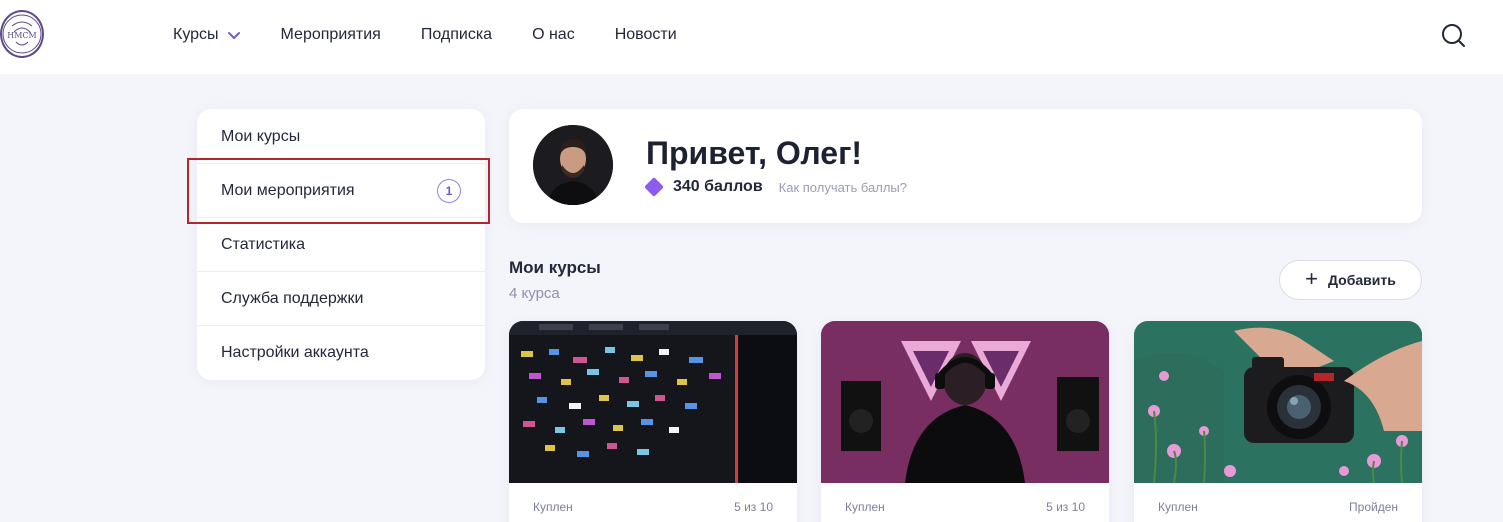 Image resolution: width=1503 pixels, height=522 pixels. Describe the element at coordinates (534, 293) in the screenshot. I see `courses-count: 4 курса` at that location.